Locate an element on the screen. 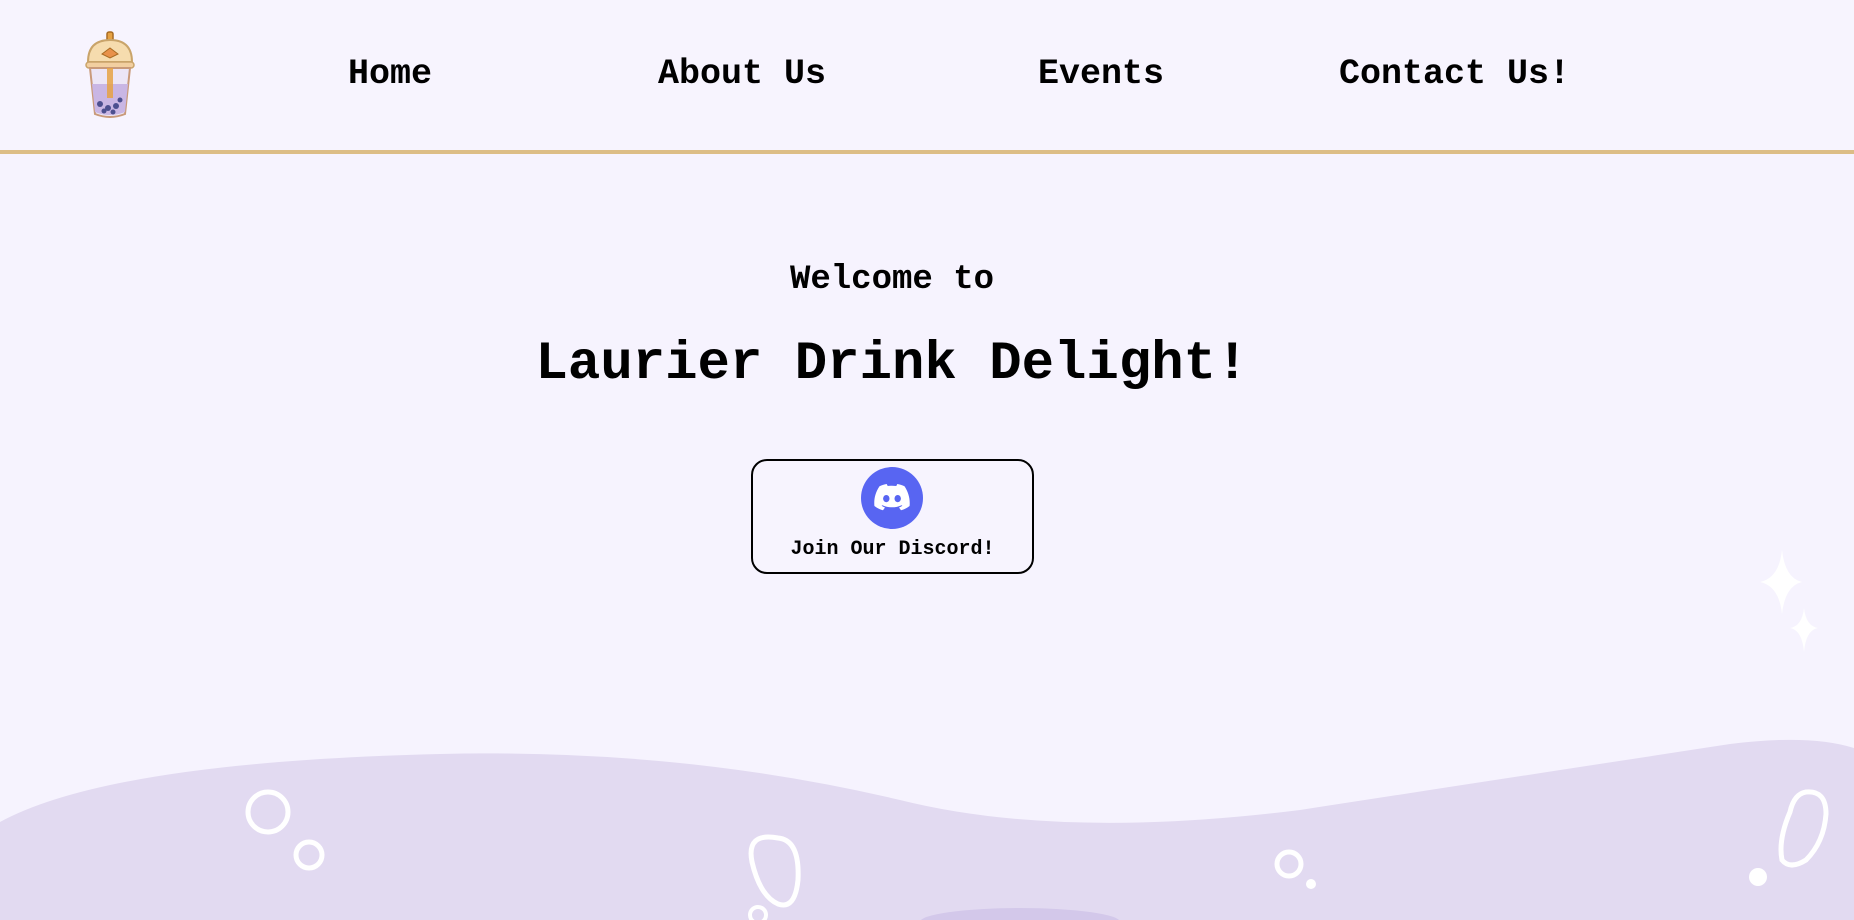 The height and width of the screenshot is (920, 1854). nav-link-events: Events is located at coordinates (1101, 74).